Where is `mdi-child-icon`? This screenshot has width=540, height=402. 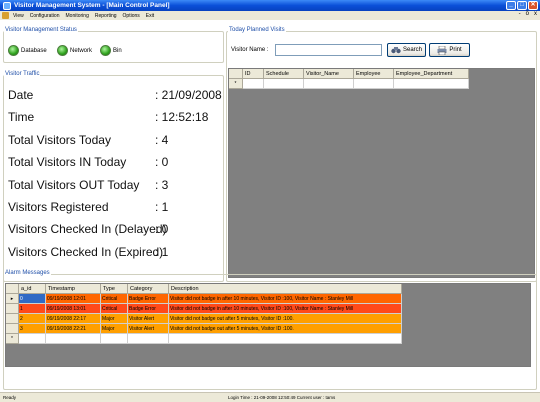 mdi-child-icon is located at coordinates (5, 15).